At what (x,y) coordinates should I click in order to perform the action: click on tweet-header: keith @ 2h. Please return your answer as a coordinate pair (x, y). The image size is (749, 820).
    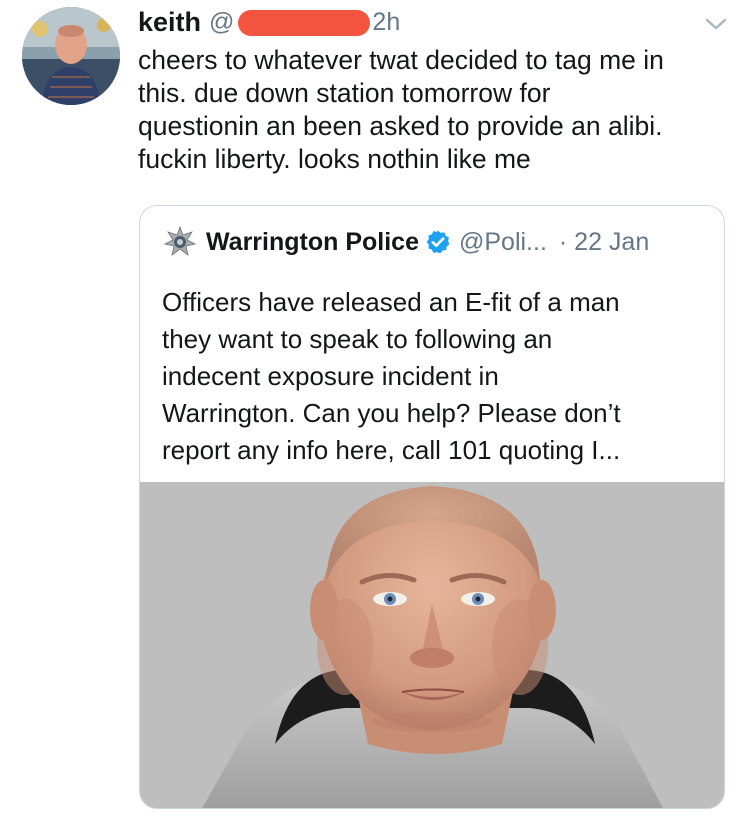
    Looking at the image, I should click on (269, 22).